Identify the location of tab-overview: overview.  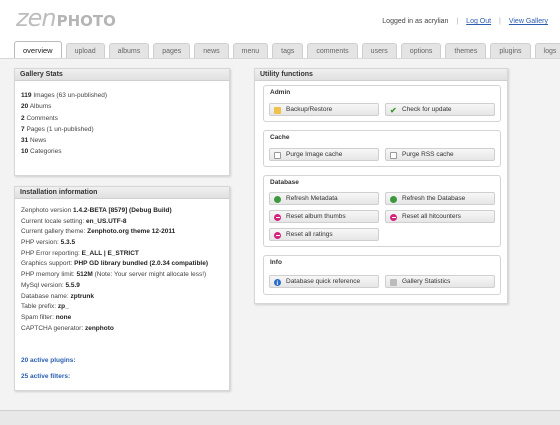
(38, 49).